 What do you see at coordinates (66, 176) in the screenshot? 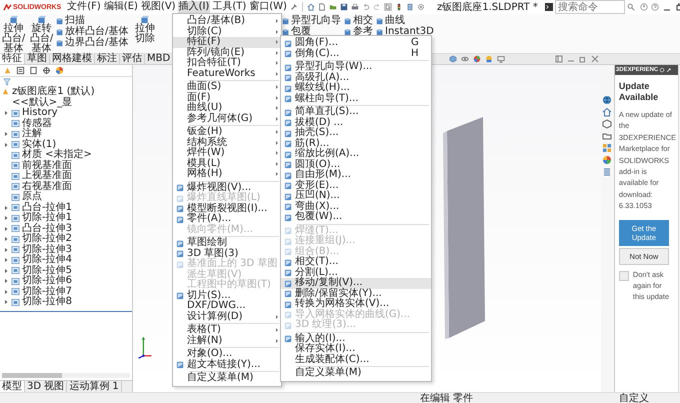
I see `tree-item: 上视基准面` at bounding box center [66, 176].